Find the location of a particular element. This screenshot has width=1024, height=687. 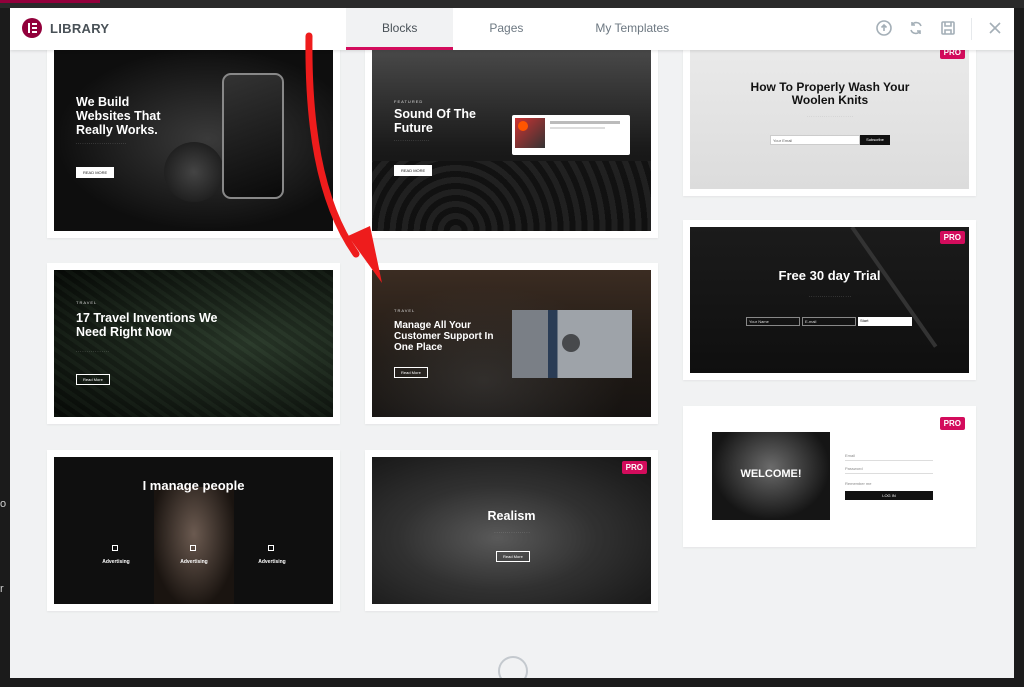

card-title: We Build Websites That Really Works. is located at coordinates (118, 116).